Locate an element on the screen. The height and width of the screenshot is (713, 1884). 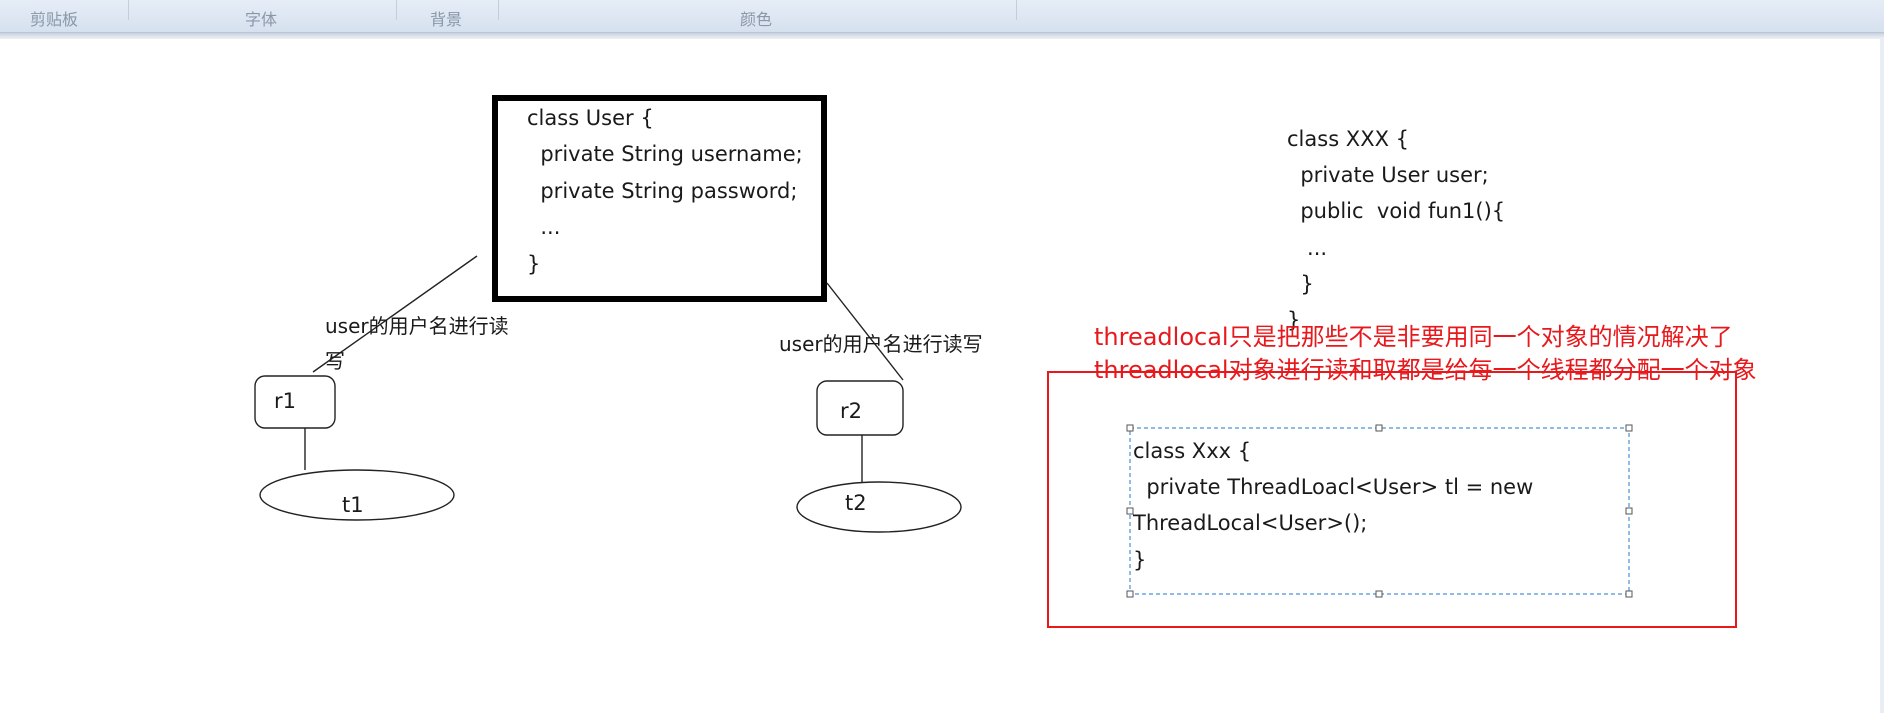
right-rw-label: user的用户名进行读写 is located at coordinates (881, 344).